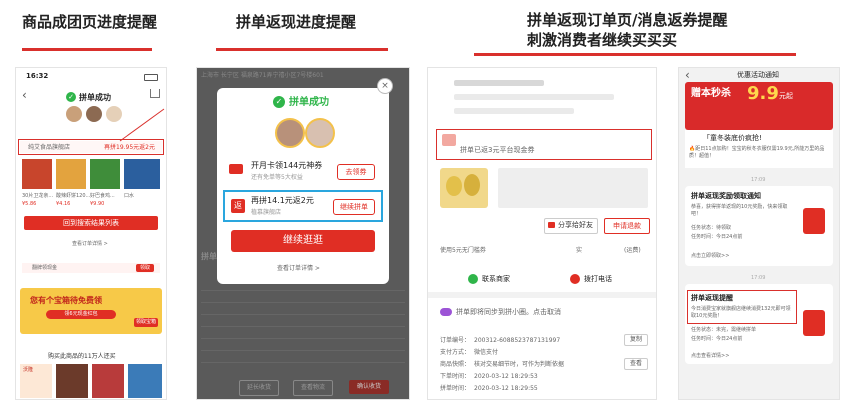 The width and height of the screenshot is (850, 409). What do you see at coordinates (506, 388) in the screenshot?
I see `value-group-time: 2020-03-12 18:29:55` at bounding box center [506, 388].